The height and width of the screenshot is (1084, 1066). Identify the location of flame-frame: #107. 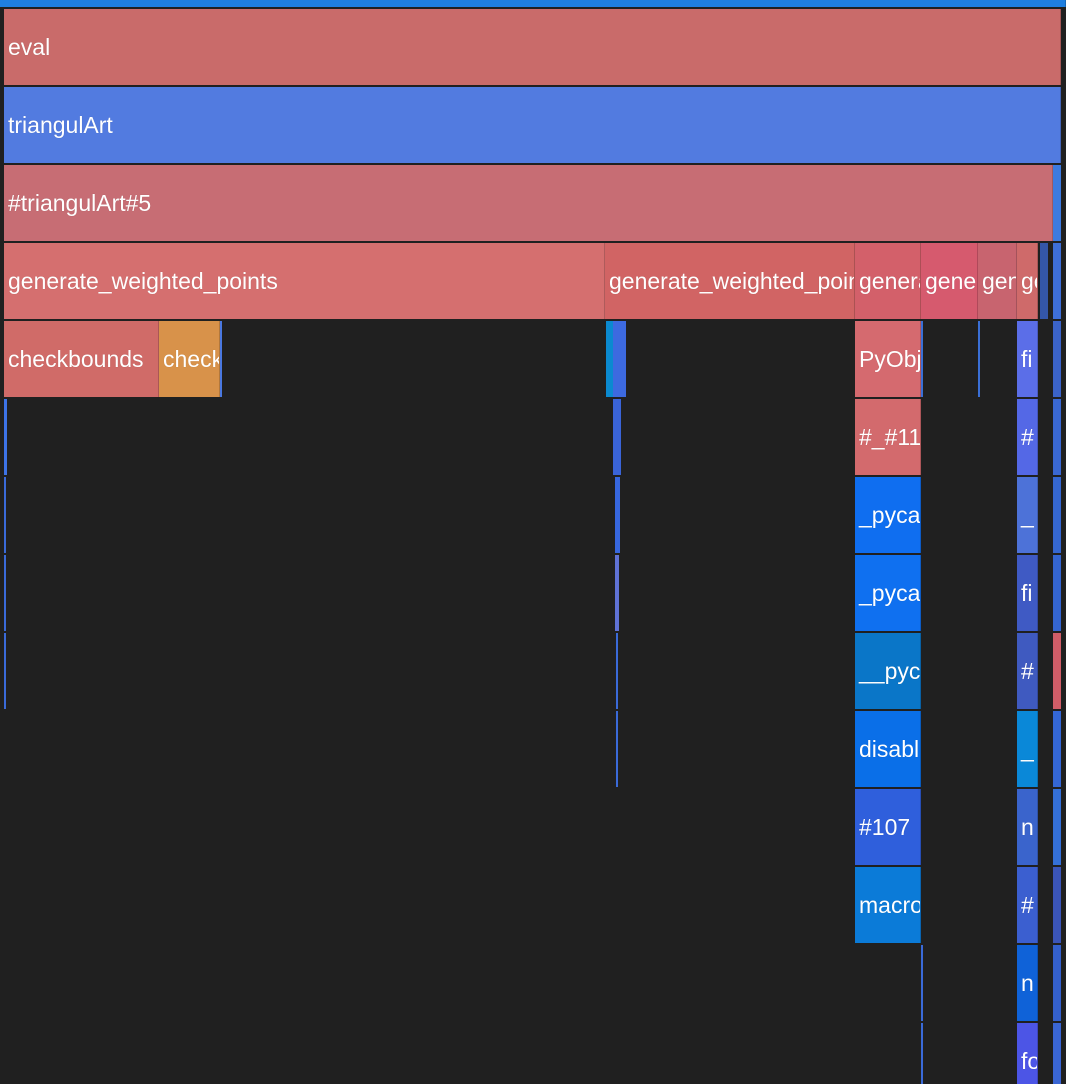
(888, 827).